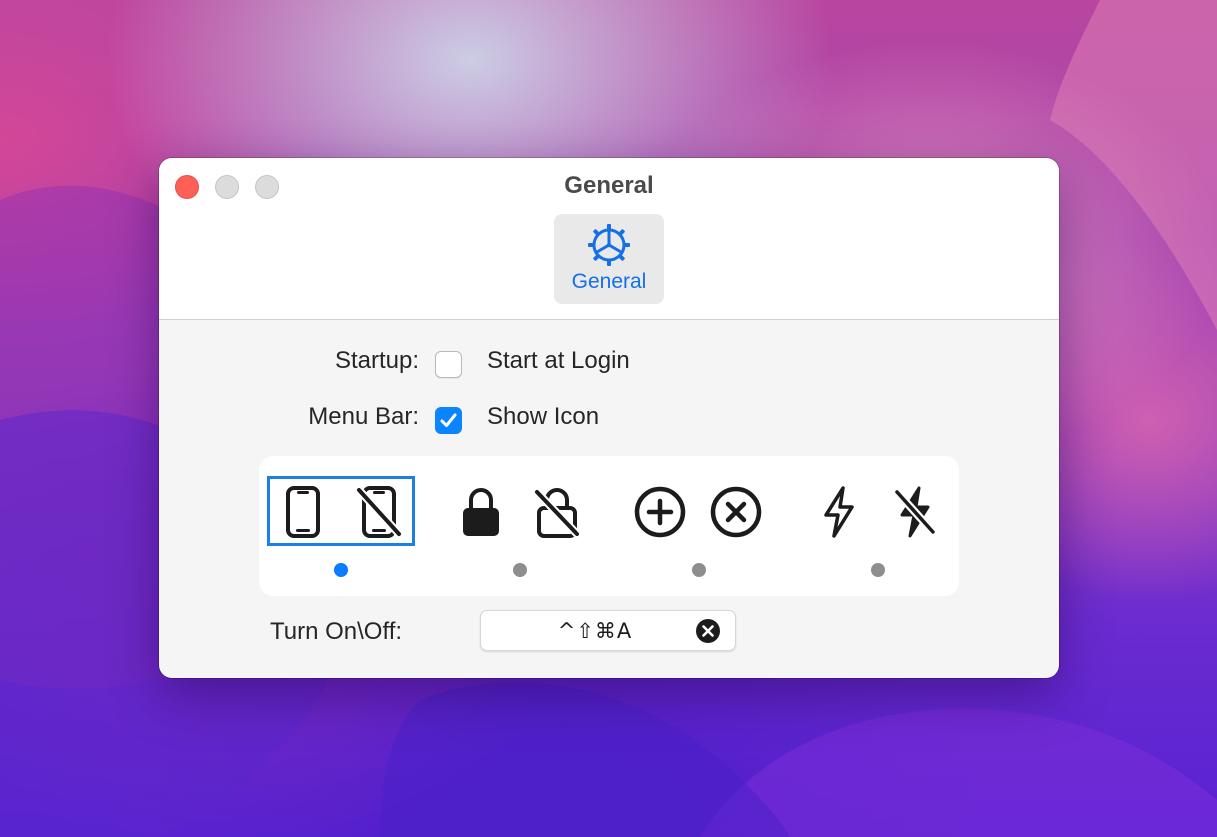 The width and height of the screenshot is (1217, 837). Describe the element at coordinates (341, 570) in the screenshot. I see `icon-style-indicator-iphone` at that location.